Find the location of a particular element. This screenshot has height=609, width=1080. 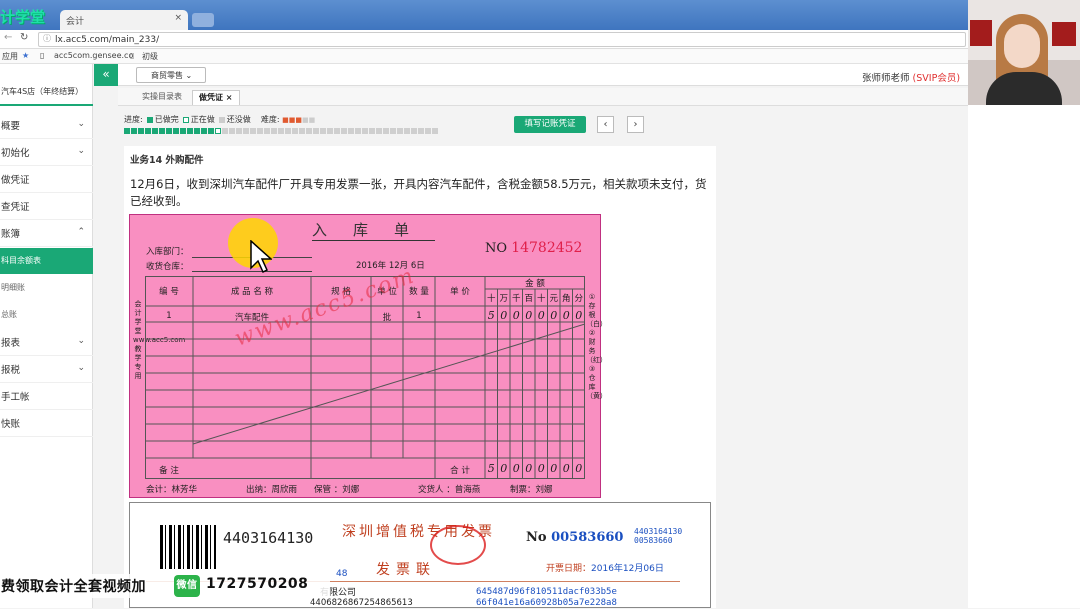

remark-label: 备 注 is located at coordinates (169, 471).